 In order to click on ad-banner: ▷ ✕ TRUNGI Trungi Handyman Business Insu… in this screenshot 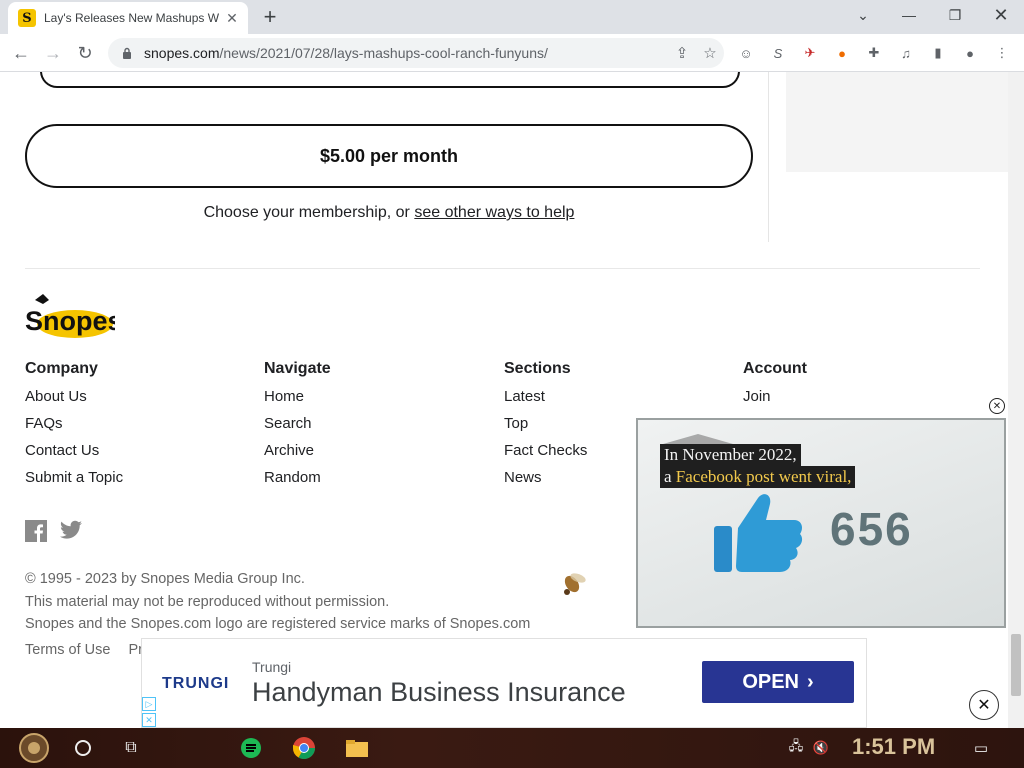, I will do `click(504, 683)`.